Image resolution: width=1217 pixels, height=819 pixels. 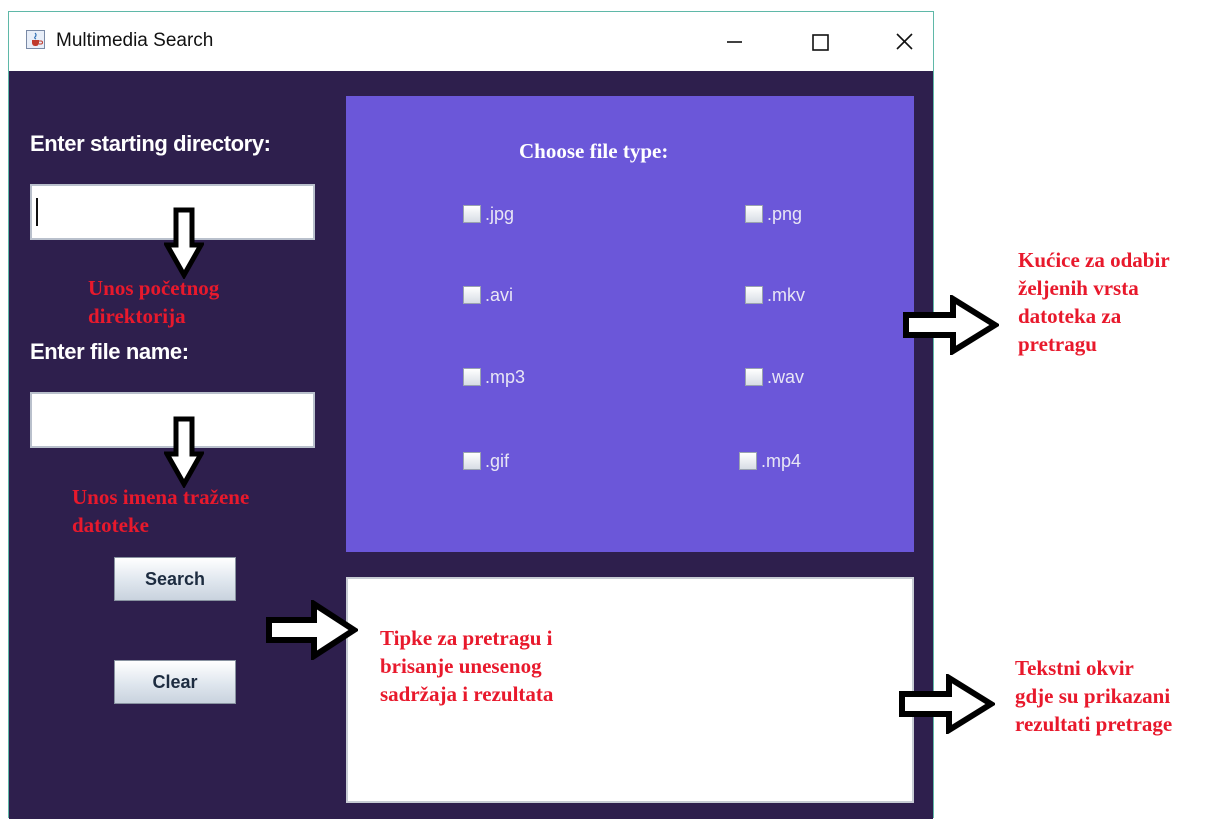 I want to click on minimize-button, so click(x=735, y=42).